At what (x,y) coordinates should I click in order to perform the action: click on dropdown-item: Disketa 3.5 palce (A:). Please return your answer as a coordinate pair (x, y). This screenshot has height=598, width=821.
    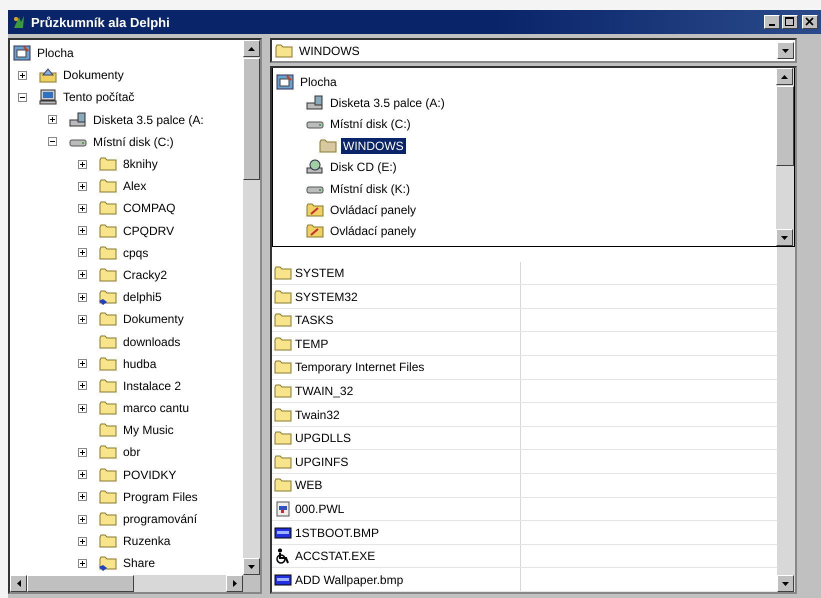
    Looking at the image, I should click on (387, 103).